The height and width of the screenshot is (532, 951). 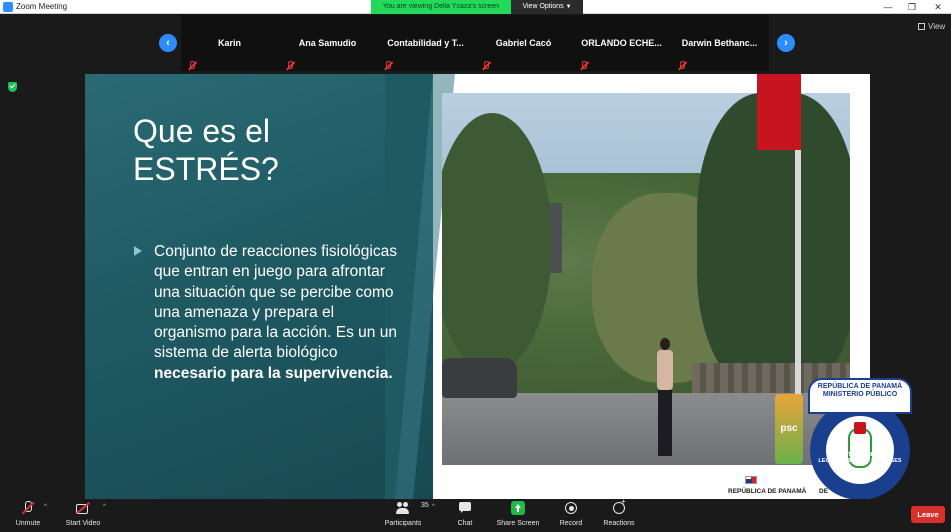 I want to click on participant-tile: Karin, so click(x=229, y=43).